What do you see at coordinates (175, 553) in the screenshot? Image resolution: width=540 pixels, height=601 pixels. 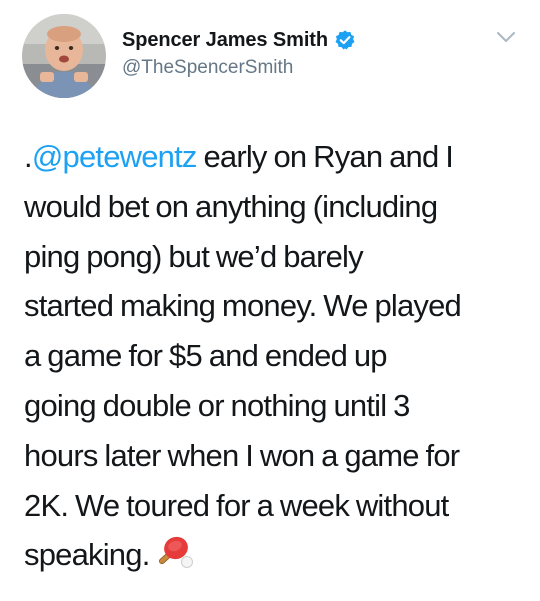 I see `ping-pong-emoji-icon` at bounding box center [175, 553].